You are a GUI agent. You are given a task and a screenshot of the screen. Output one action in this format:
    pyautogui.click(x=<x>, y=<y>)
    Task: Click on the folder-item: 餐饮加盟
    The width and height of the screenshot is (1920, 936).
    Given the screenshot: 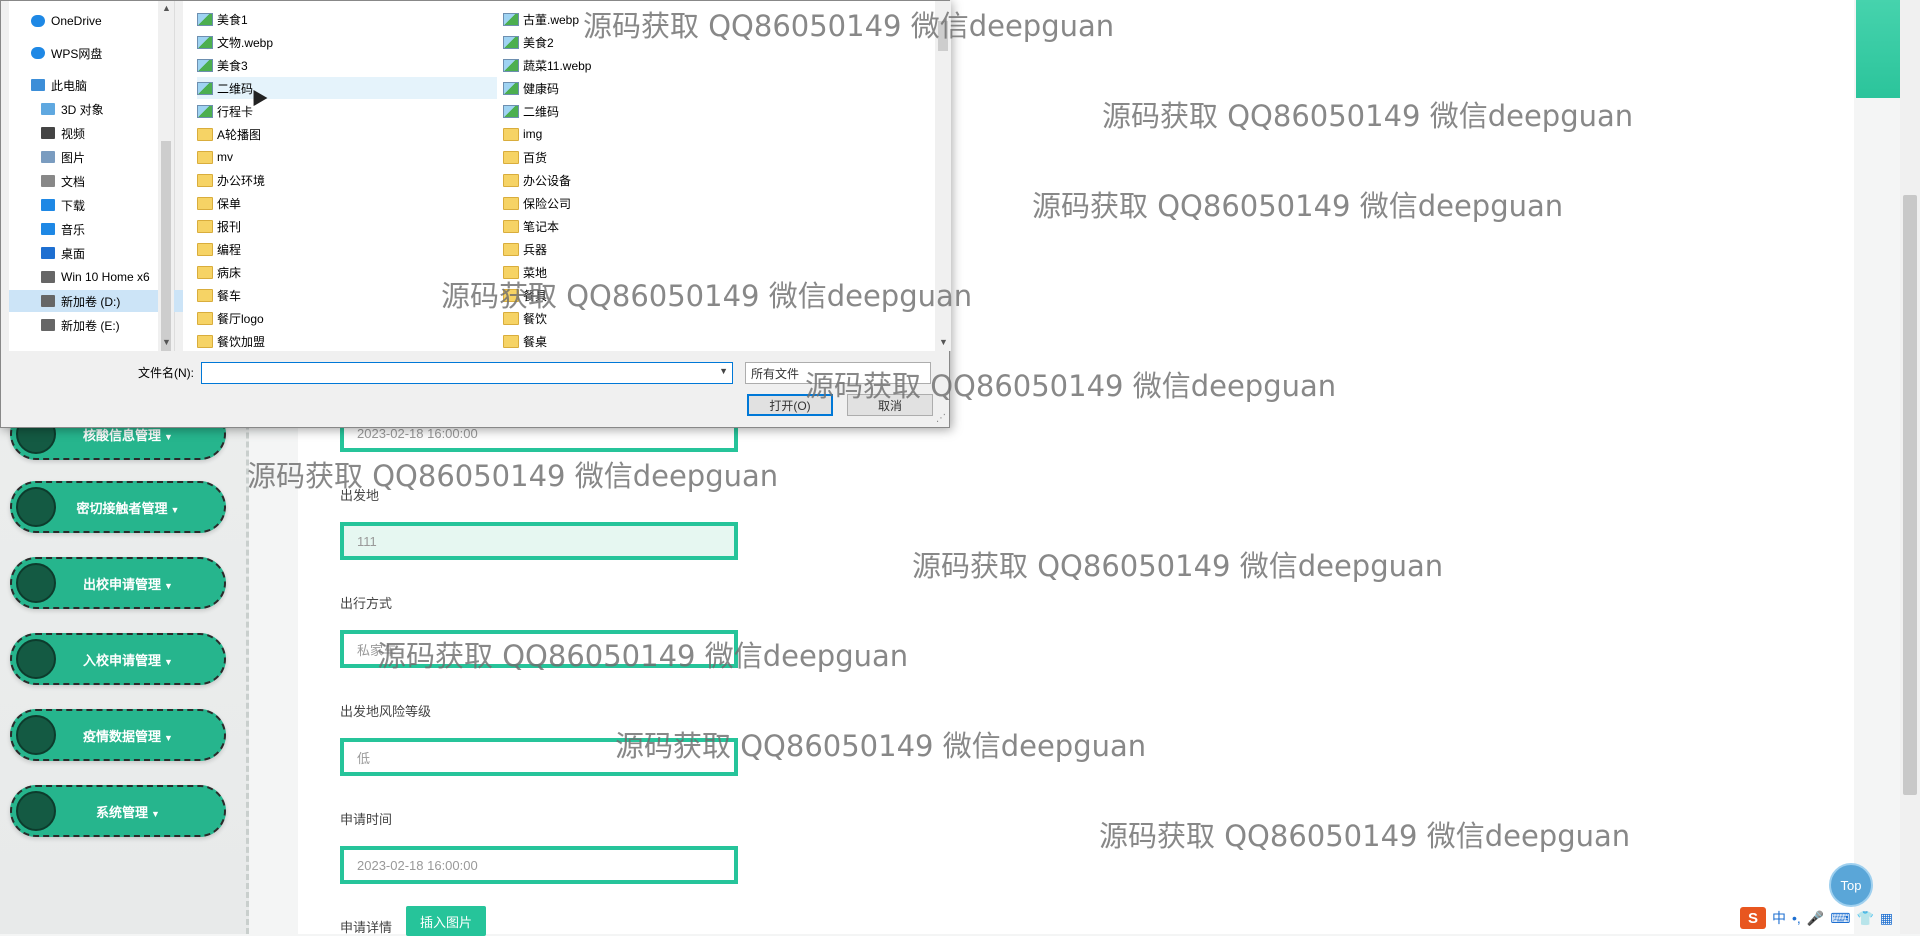 What is the action you would take?
    pyautogui.click(x=347, y=341)
    